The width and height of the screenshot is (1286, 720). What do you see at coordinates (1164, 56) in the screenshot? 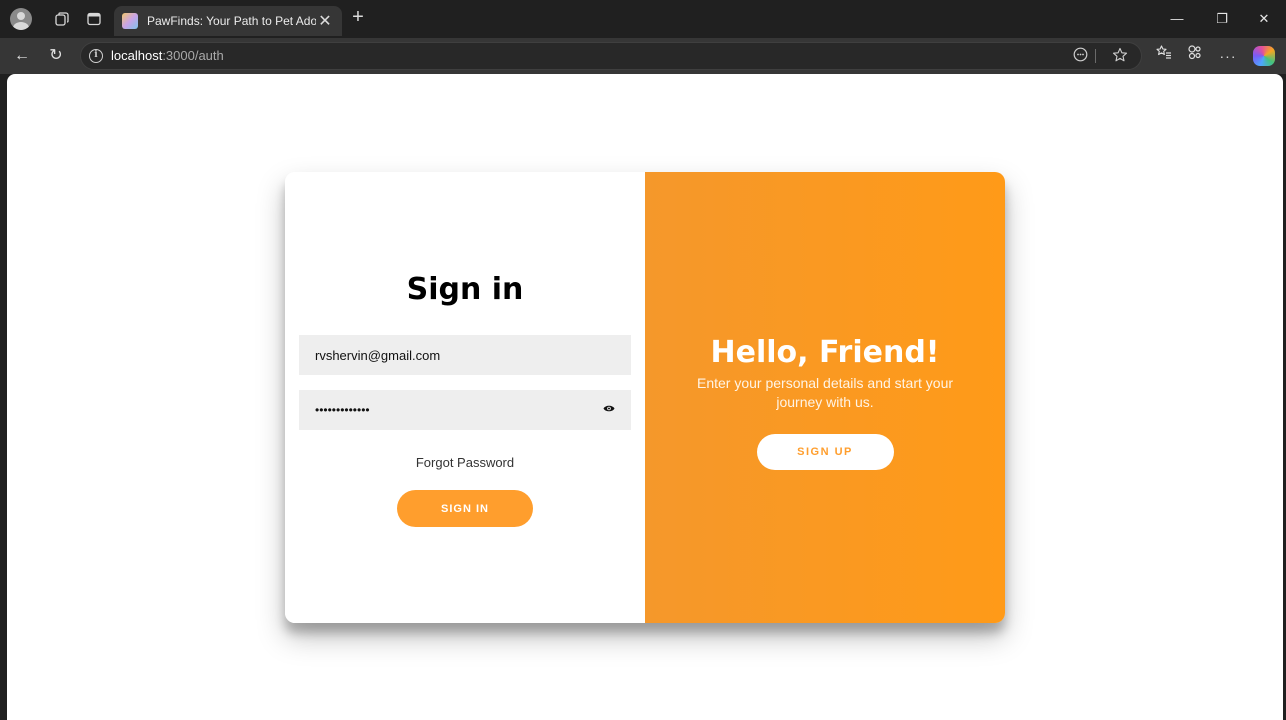
I see `favorites-icon` at bounding box center [1164, 56].